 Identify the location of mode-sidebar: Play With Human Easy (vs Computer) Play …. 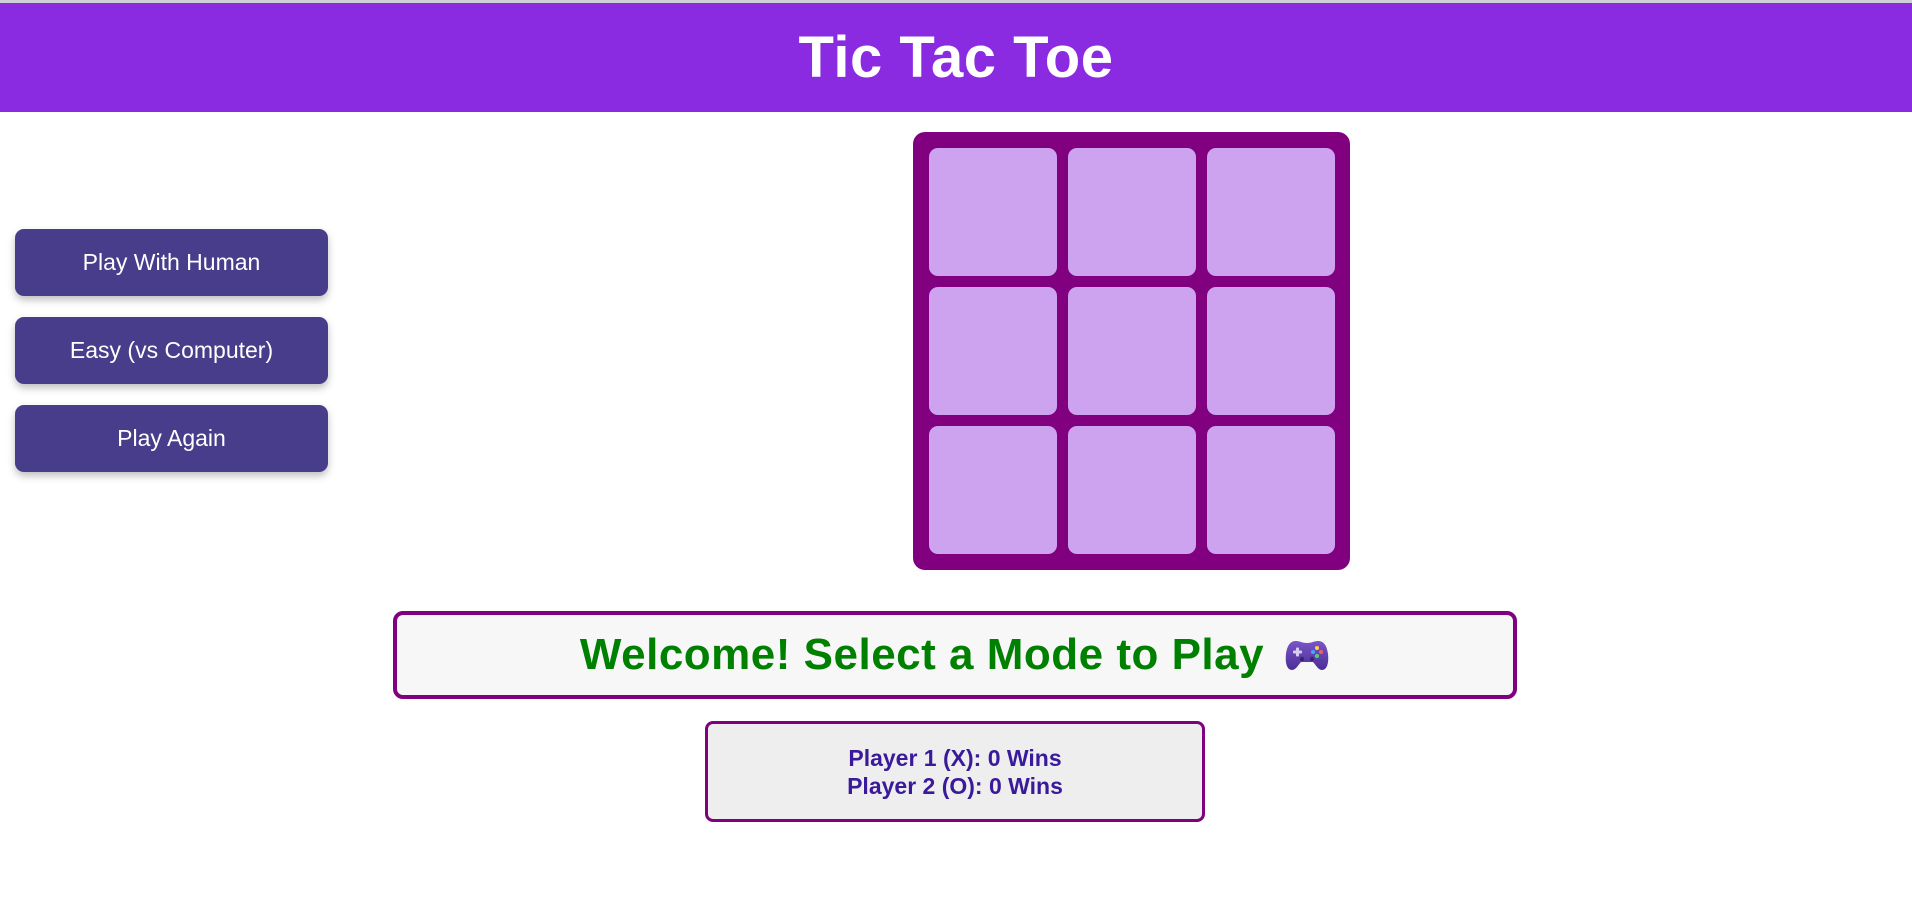
(171, 361).